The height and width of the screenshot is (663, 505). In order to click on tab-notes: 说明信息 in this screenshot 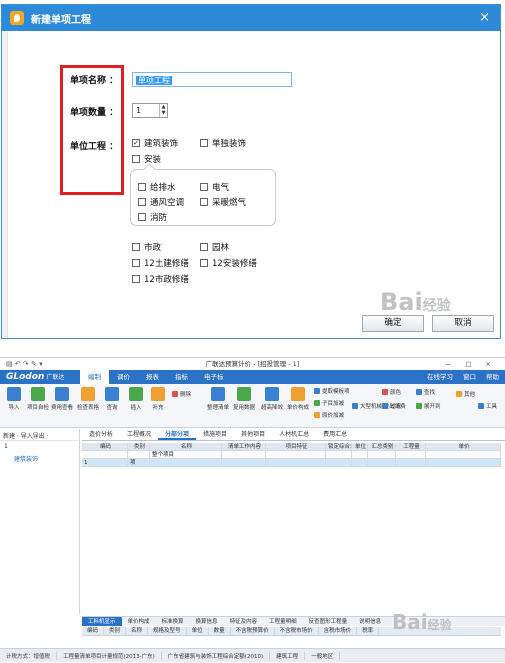, I will do `click(370, 621)`.